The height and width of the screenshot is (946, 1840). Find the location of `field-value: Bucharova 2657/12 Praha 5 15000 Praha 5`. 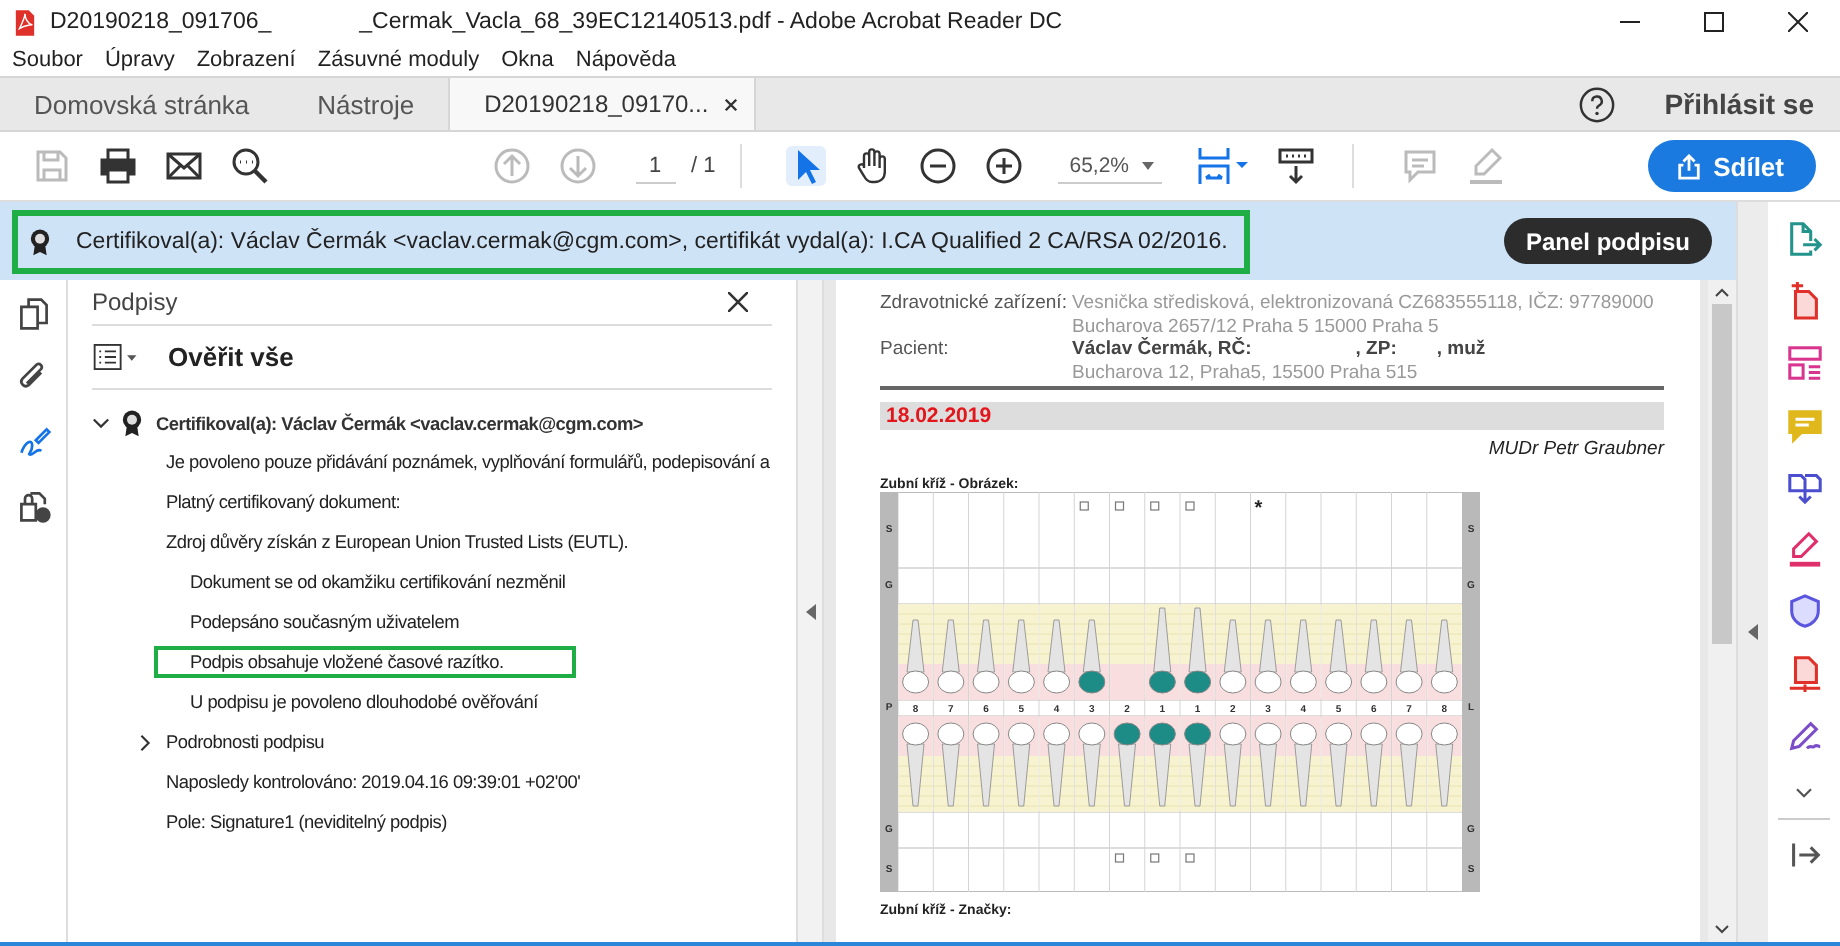

field-value: Bucharova 2657/12 Praha 5 15000 Praha 5 is located at coordinates (1256, 327).